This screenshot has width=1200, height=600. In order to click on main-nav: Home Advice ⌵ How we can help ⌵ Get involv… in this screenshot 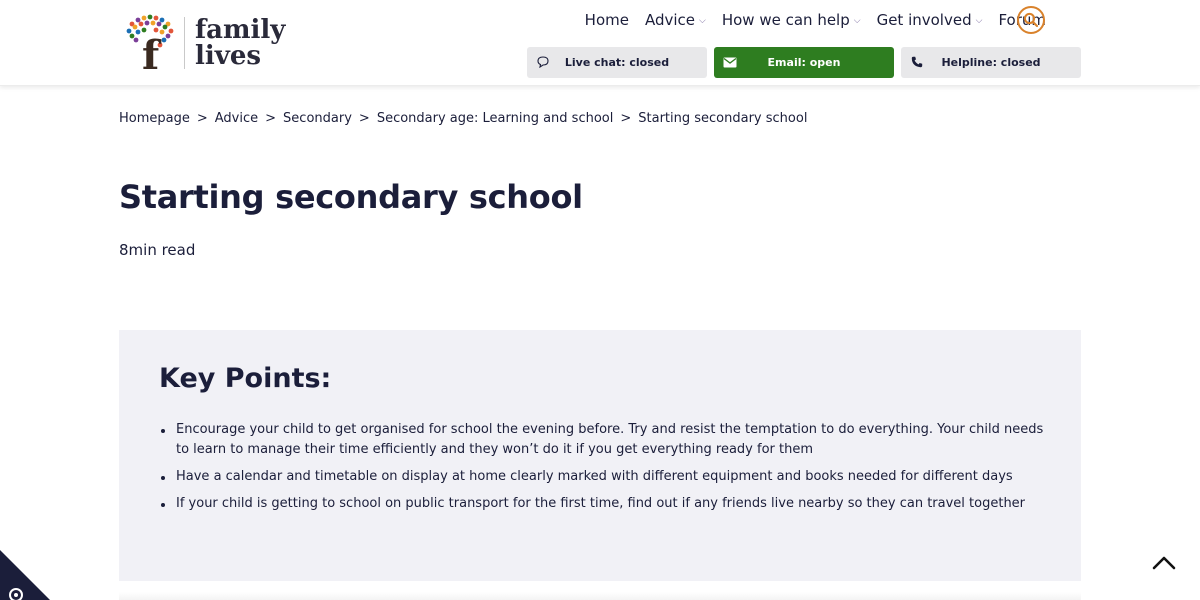, I will do `click(807, 20)`.